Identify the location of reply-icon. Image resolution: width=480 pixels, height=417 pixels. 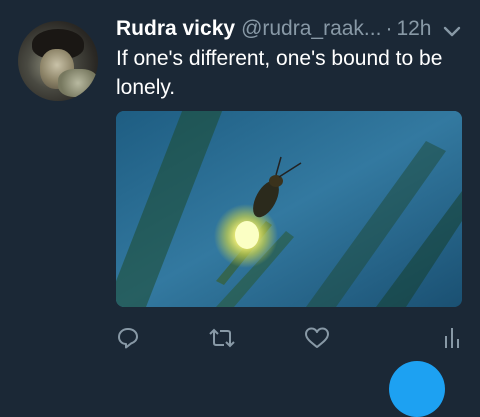
(128, 338).